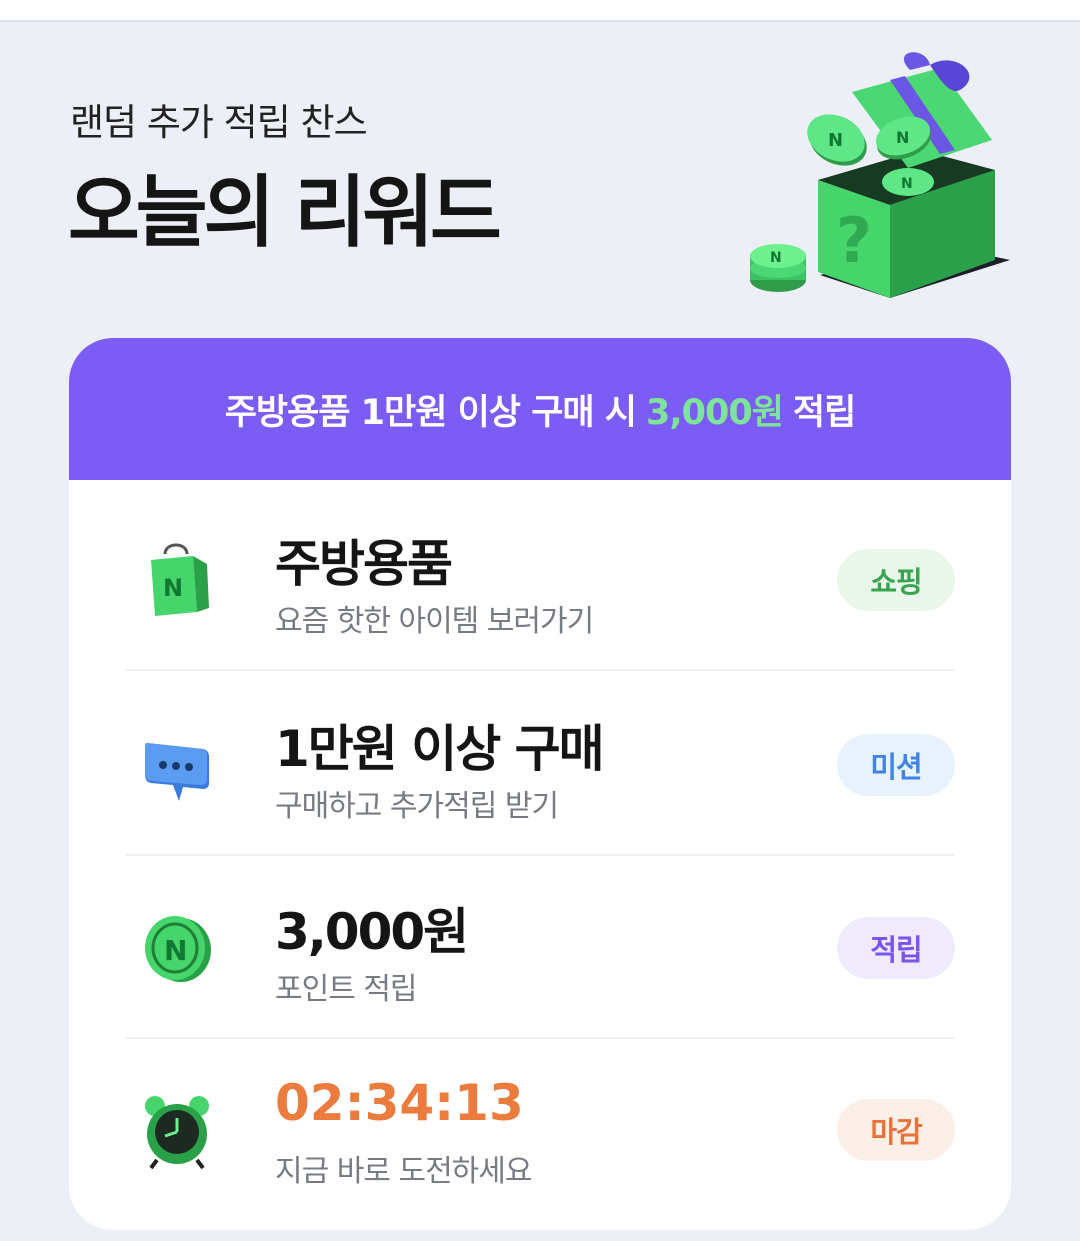 This screenshot has height=1241, width=1080. What do you see at coordinates (372, 932) in the screenshot?
I see `row-title: 3,000원` at bounding box center [372, 932].